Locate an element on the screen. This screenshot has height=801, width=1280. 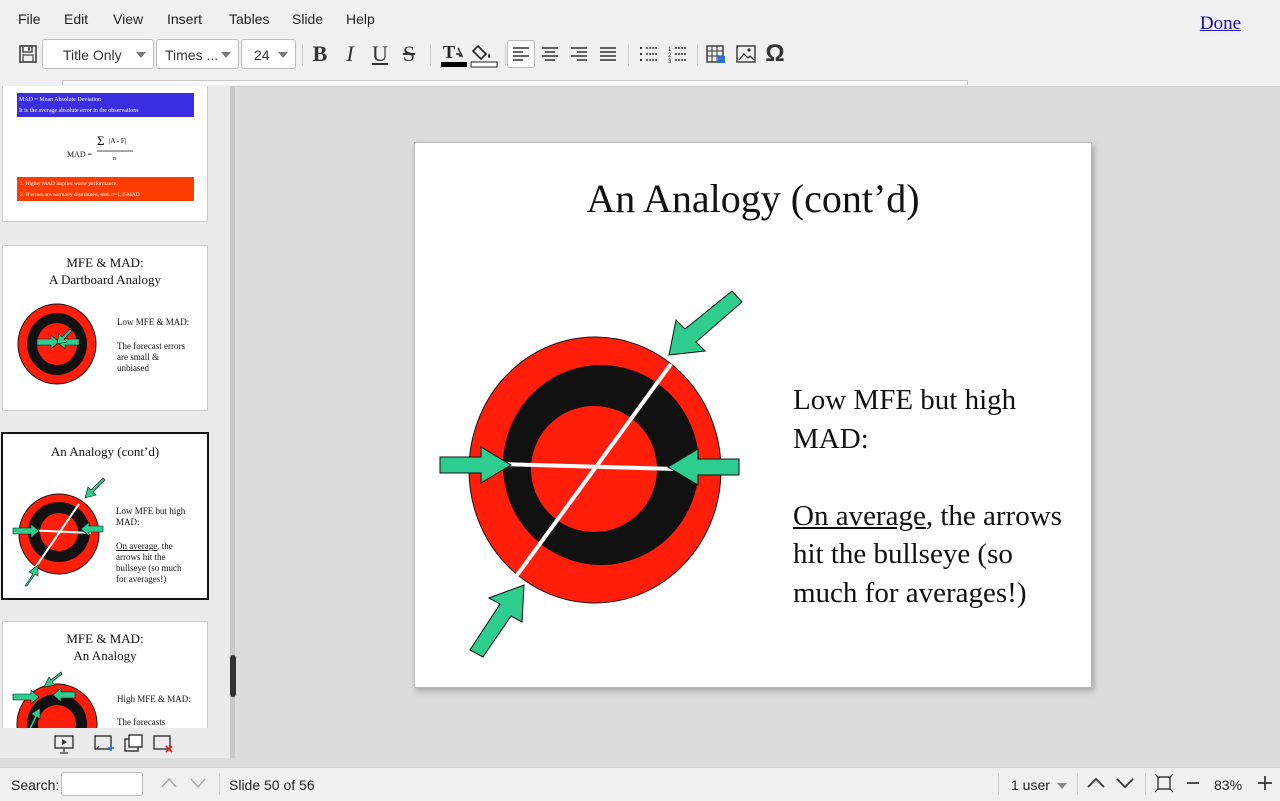
formula-graphic: Σ |A - F| n is located at coordinates (115, 147).